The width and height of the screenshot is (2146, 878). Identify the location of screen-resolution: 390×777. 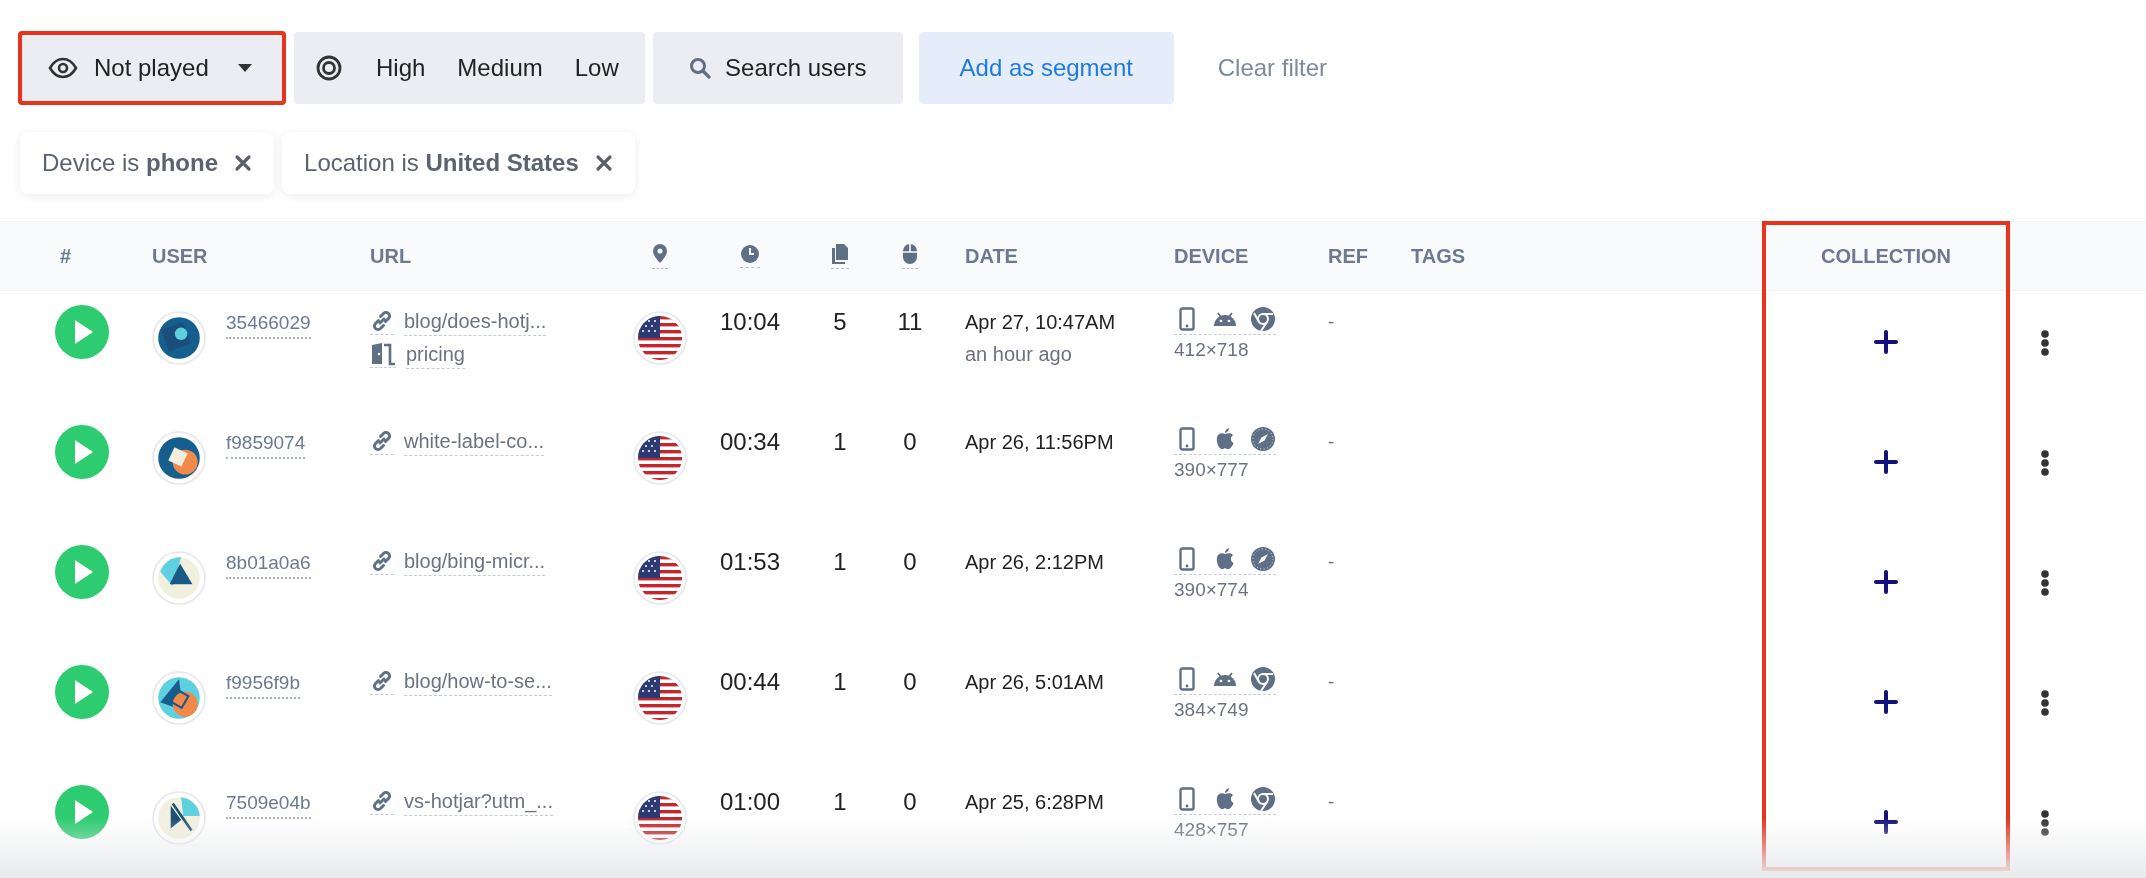
(1212, 470).